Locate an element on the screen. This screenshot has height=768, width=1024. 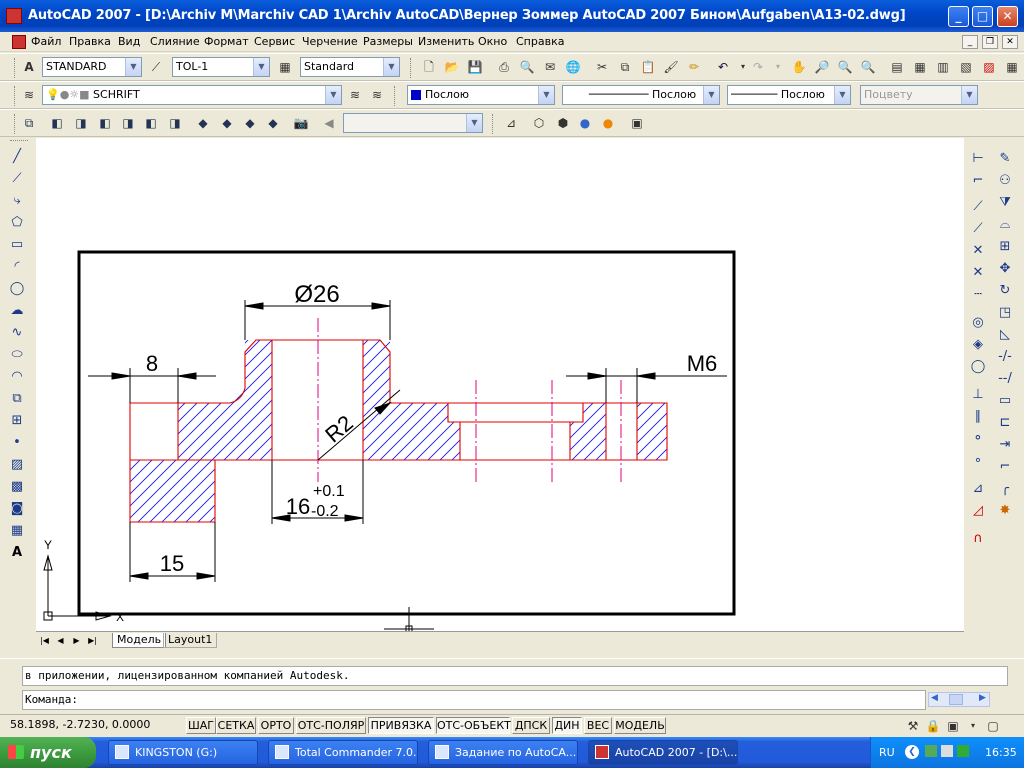
layer-previous-icon: ≋ is located at coordinates (377, 95).